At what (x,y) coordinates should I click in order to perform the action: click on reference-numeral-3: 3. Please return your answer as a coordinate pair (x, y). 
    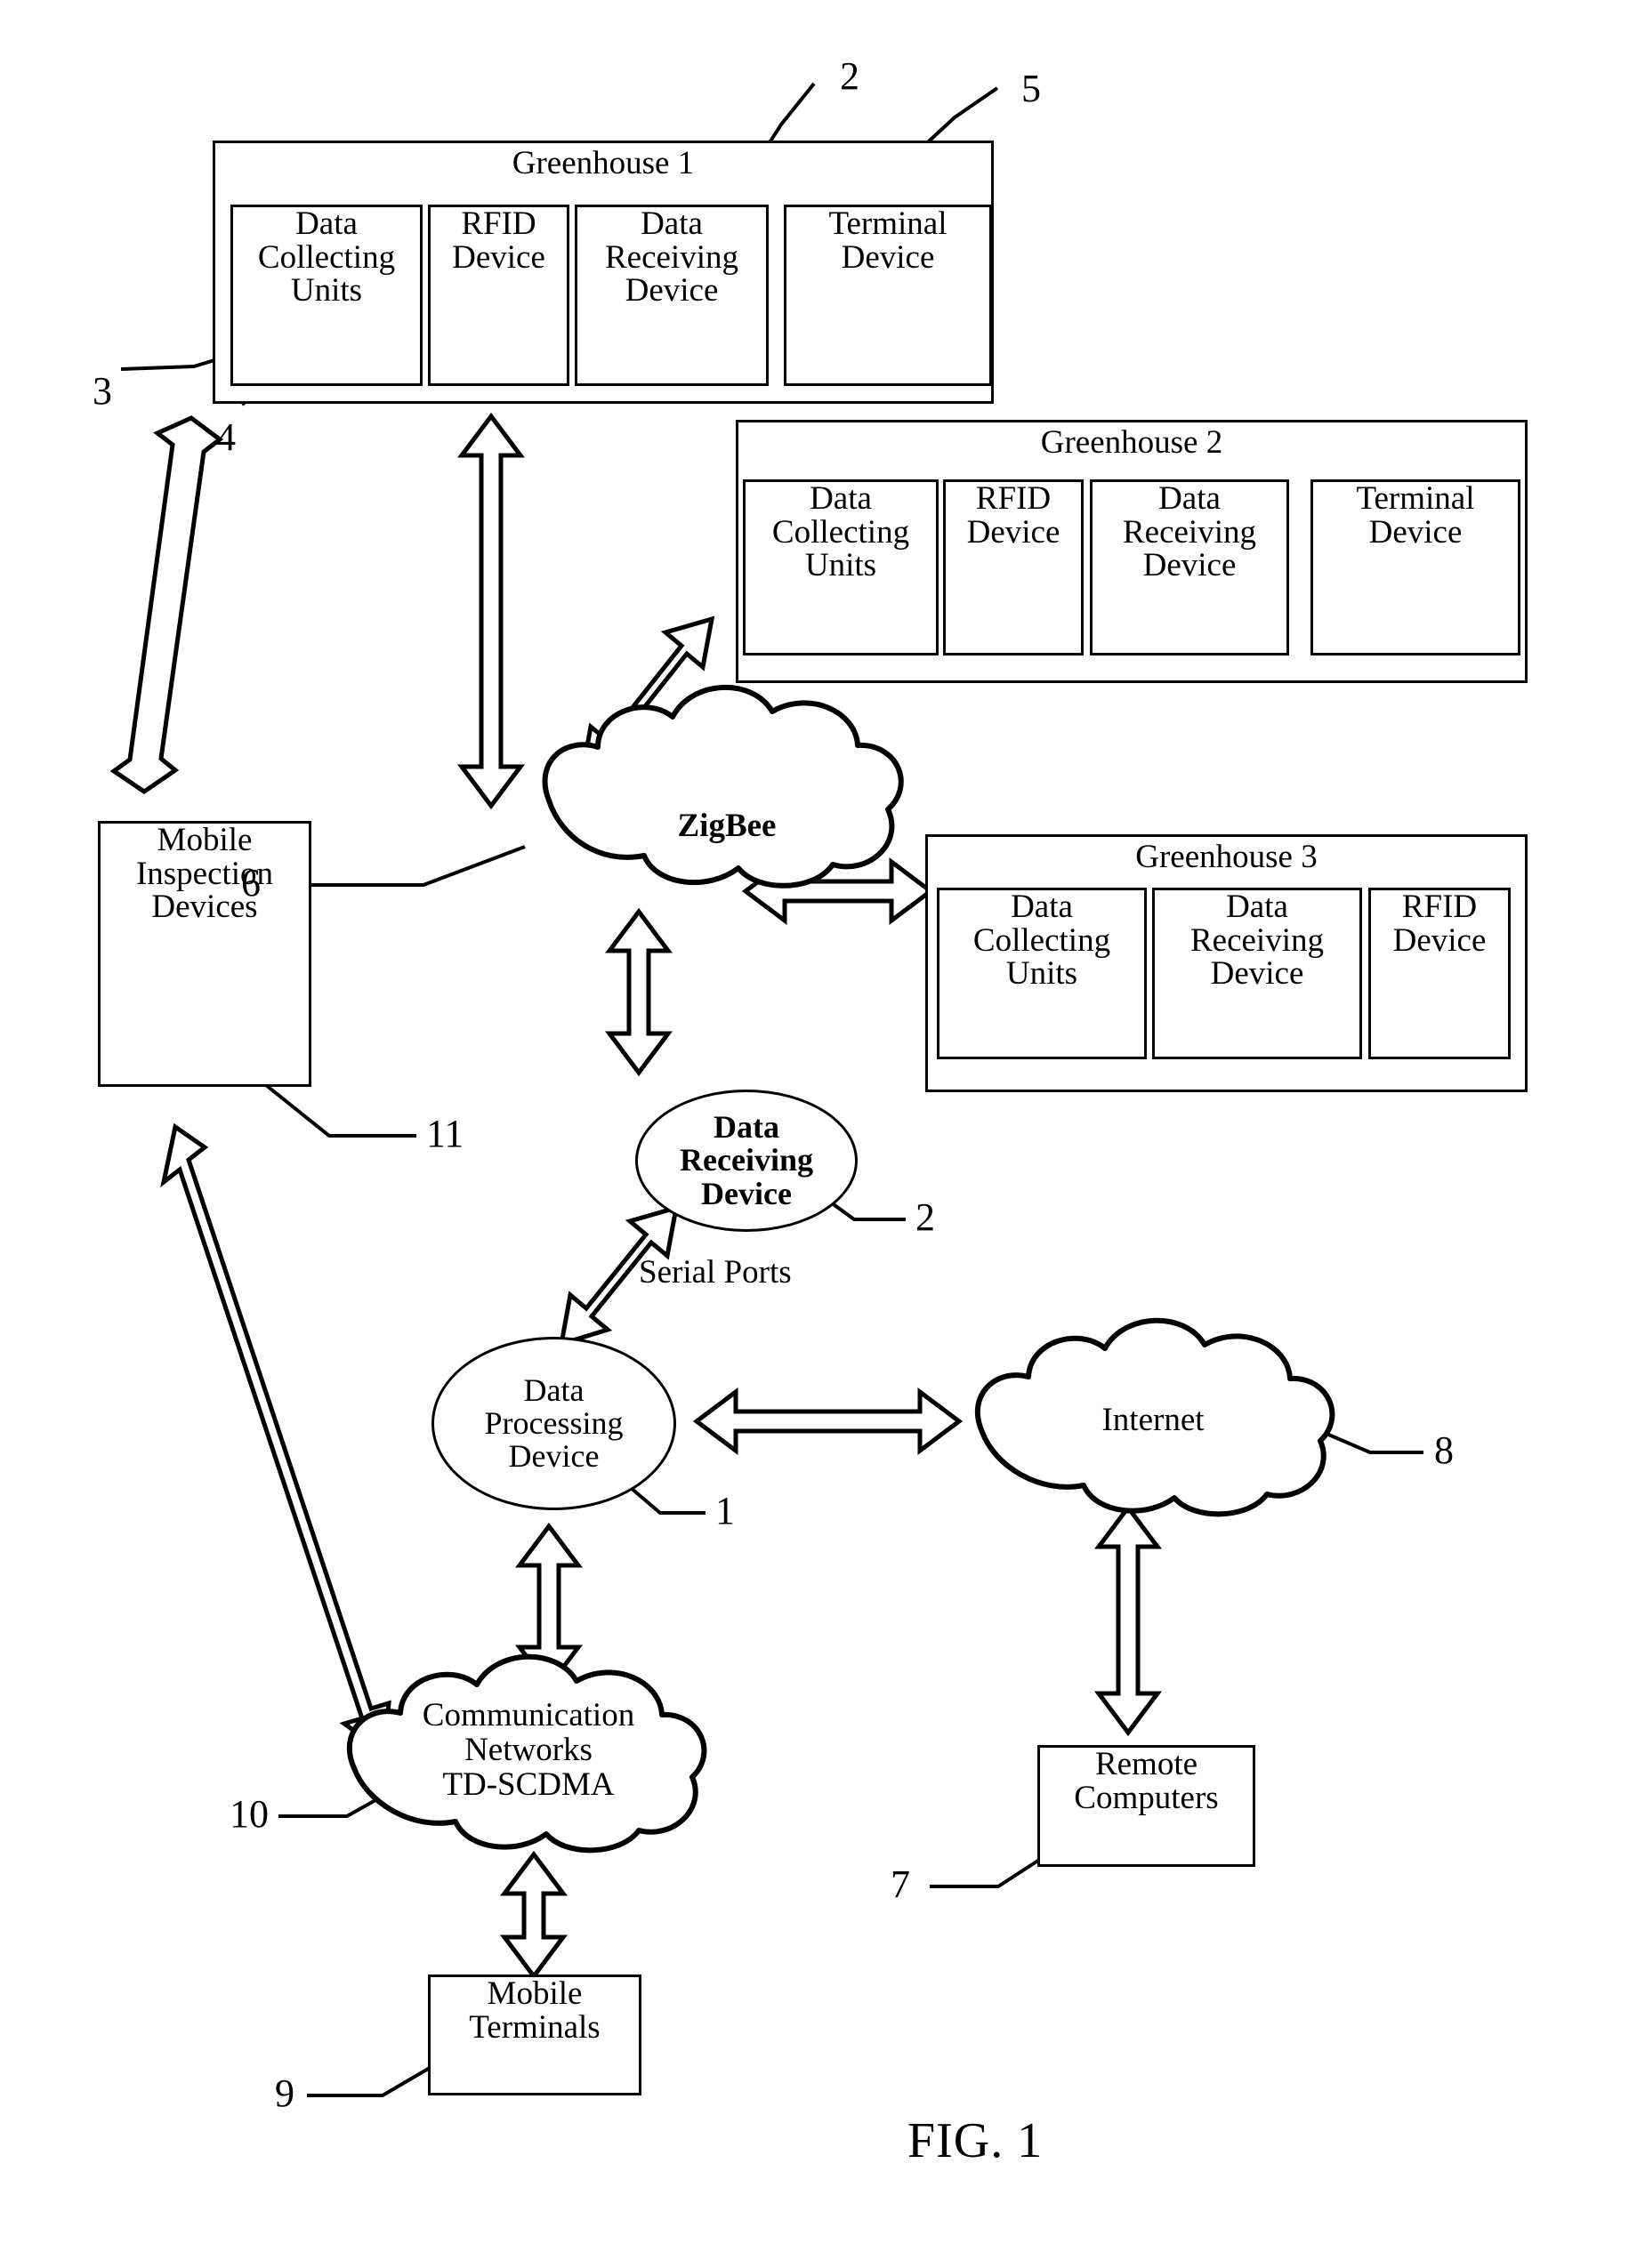
    Looking at the image, I should click on (103, 391).